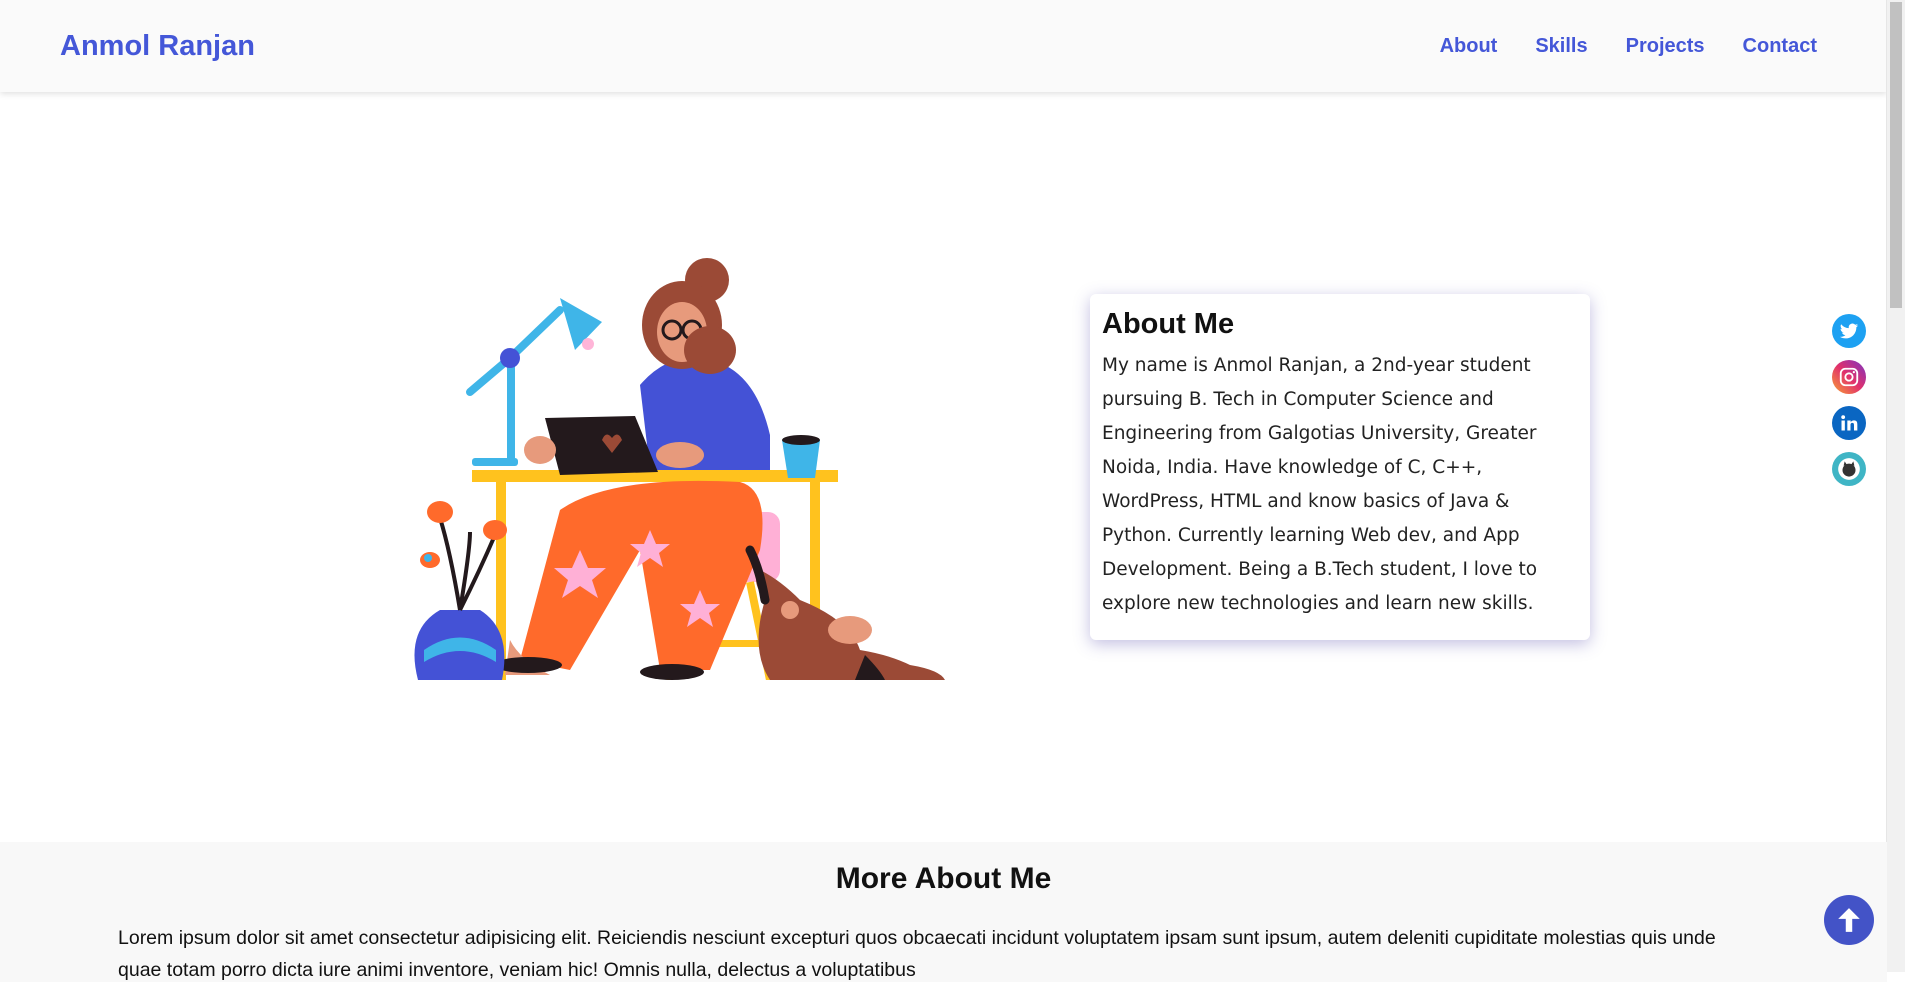  I want to click on hero-illustration, so click(679, 469).